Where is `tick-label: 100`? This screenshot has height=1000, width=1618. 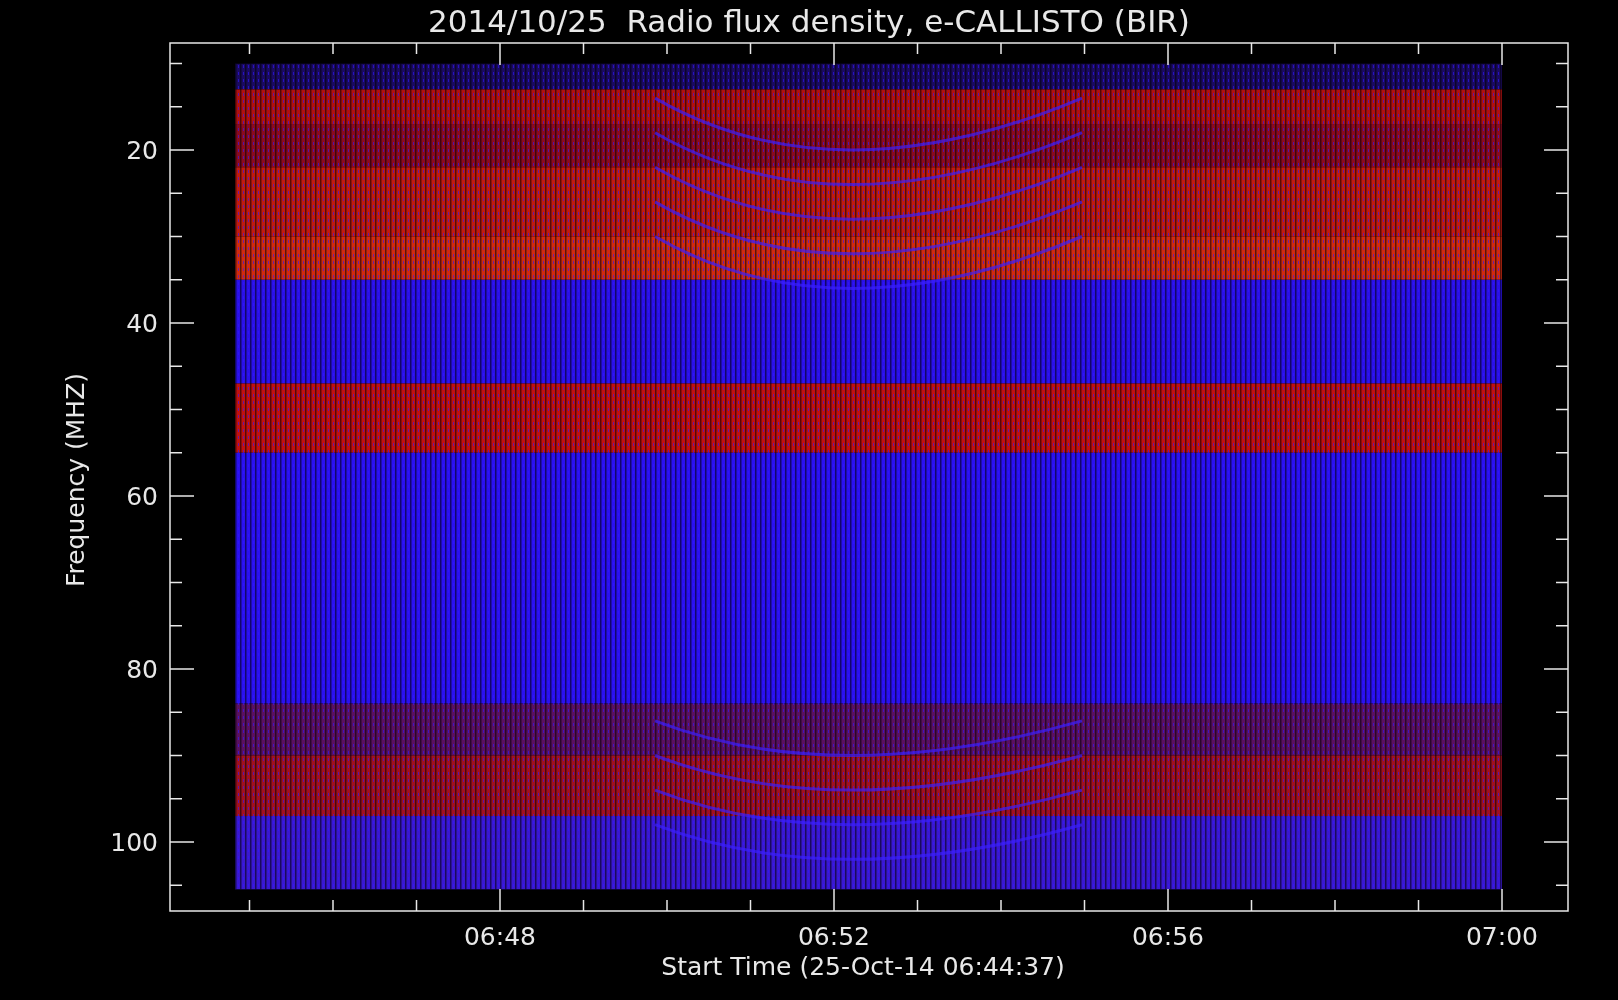 tick-label: 100 is located at coordinates (134, 842).